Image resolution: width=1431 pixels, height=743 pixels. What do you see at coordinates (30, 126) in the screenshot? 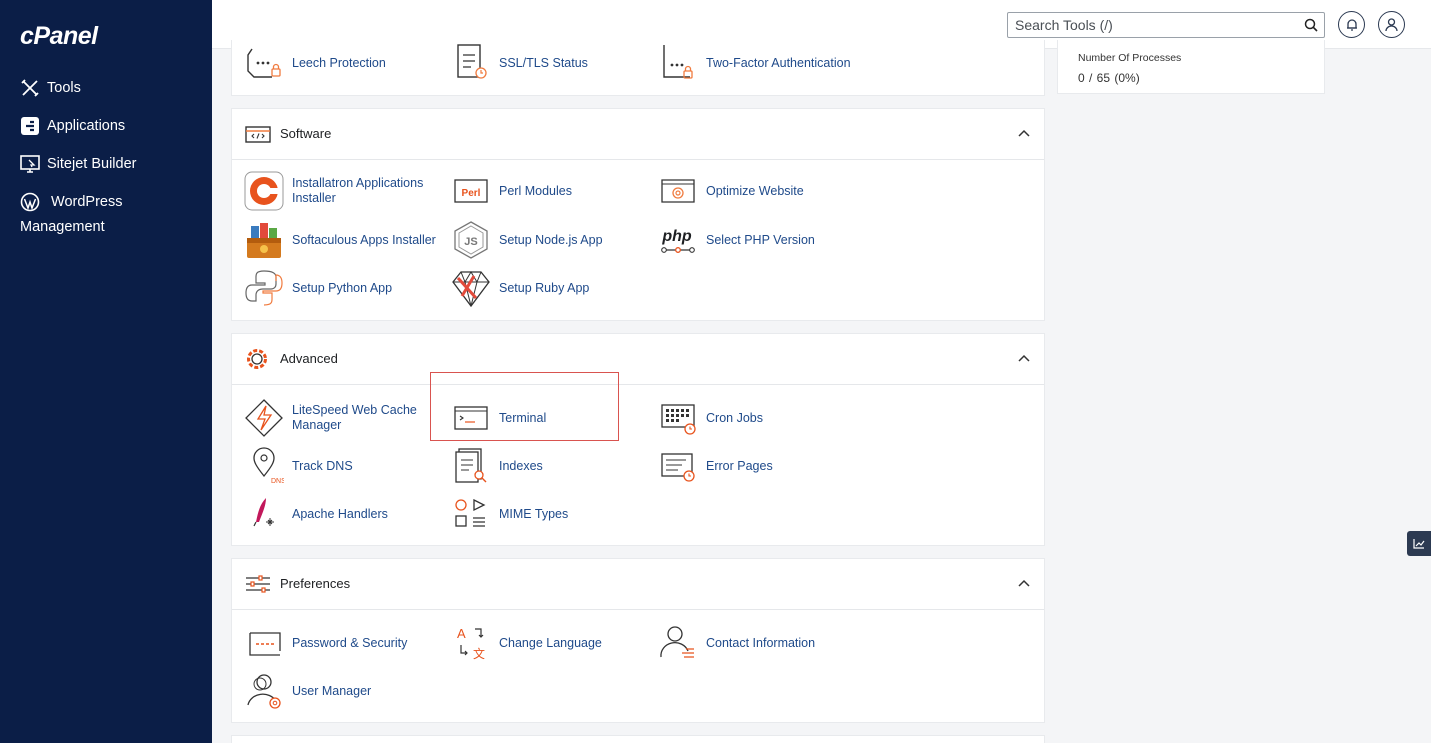
I see `applications-icon` at bounding box center [30, 126].